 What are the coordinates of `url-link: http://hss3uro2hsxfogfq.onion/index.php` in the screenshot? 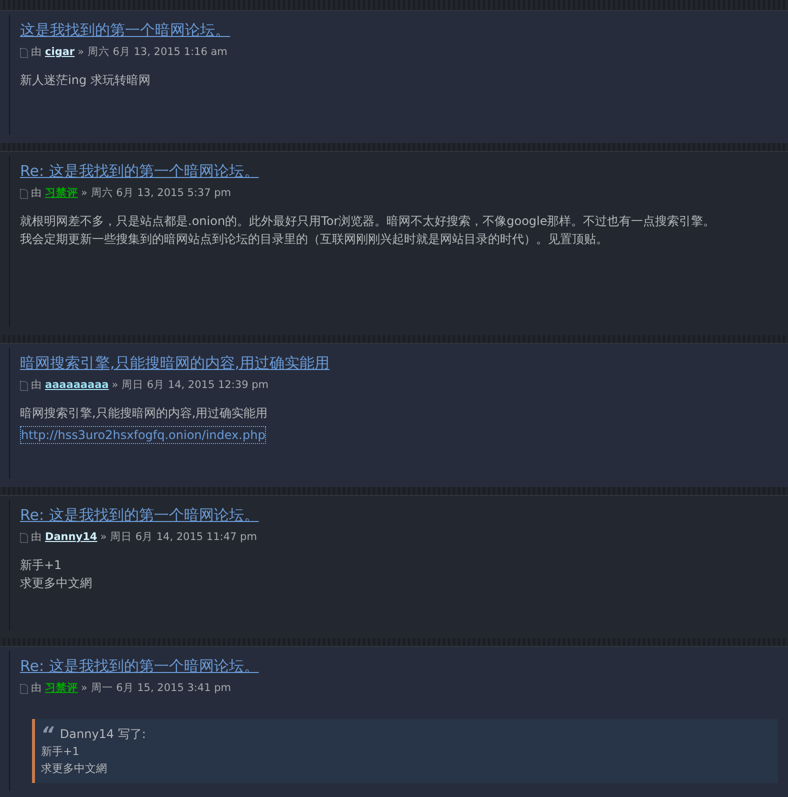 It's located at (143, 435).